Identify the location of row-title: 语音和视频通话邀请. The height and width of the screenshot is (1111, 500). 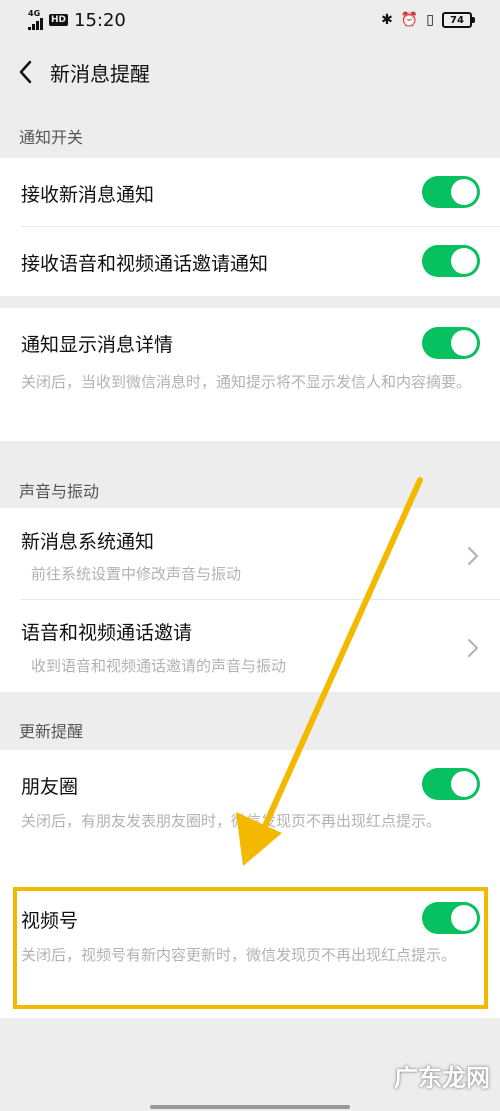
(107, 633).